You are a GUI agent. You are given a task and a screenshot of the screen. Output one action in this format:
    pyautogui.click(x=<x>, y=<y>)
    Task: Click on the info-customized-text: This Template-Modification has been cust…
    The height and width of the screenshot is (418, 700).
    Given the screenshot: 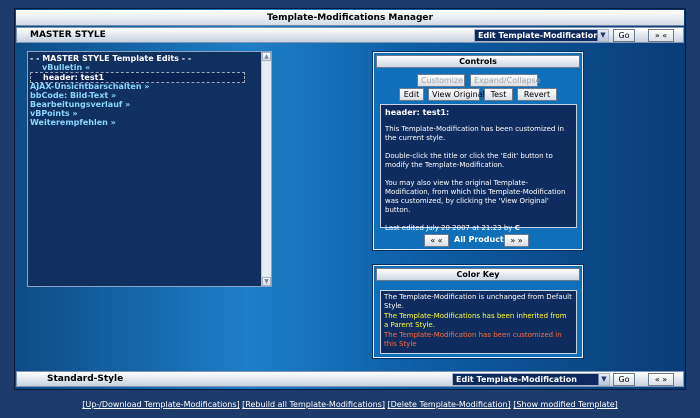 What is the action you would take?
    pyautogui.click(x=474, y=133)
    